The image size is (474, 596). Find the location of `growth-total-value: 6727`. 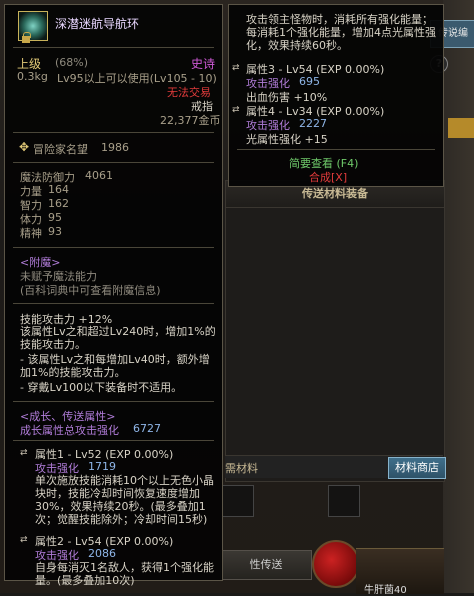

growth-total-value: 6727 is located at coordinates (147, 428).